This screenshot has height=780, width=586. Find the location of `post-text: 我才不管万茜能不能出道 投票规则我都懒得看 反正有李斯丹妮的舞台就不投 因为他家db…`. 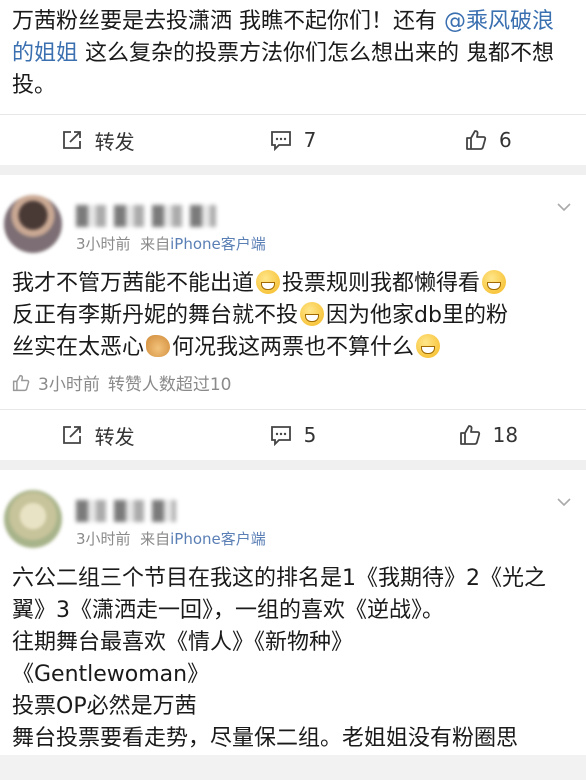

post-text: 我才不管万茜能不能出道 投票规则我都懒得看 反正有李斯丹妮的舞台就不投 因为他家db… is located at coordinates (293, 309).